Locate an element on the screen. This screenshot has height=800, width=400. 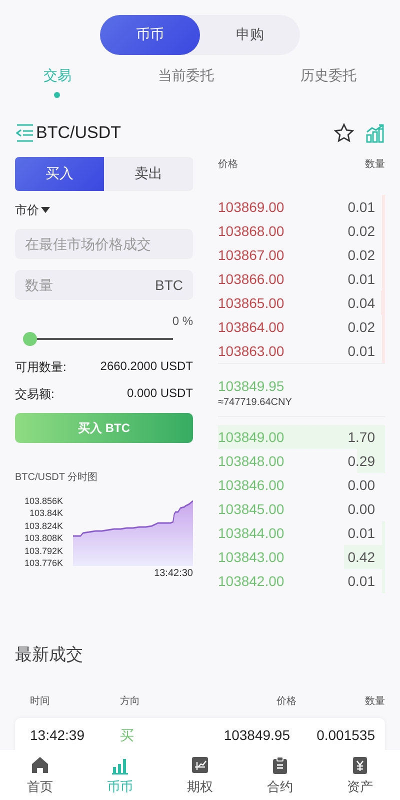
tab: 历史委托 is located at coordinates (328, 85).